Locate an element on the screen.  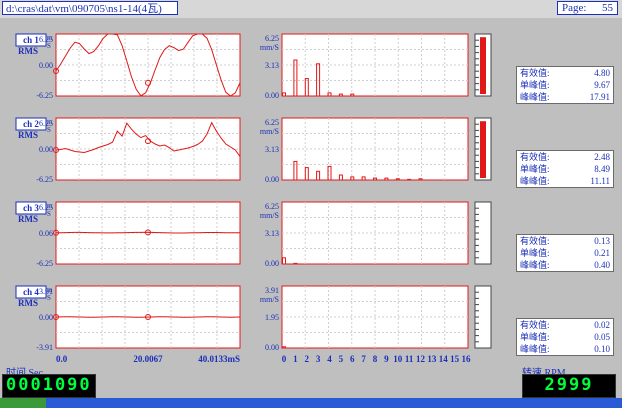
ch4-stats-panel: 有效值: 0.02 单峰值: 0.05 峰峰值: 0.10 is located at coordinates (565, 337).